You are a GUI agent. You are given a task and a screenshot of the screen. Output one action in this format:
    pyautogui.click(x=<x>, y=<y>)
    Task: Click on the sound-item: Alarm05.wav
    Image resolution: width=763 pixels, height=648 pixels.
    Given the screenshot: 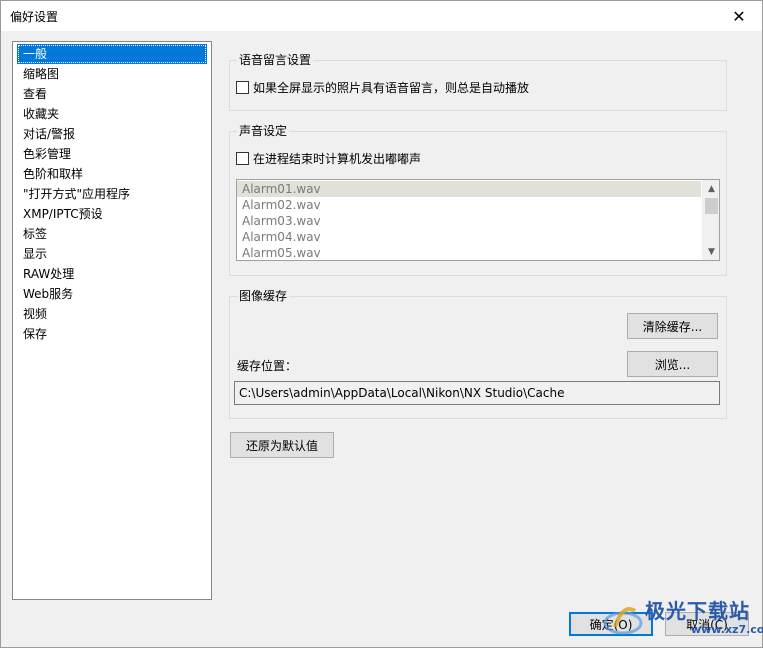 What is the action you would take?
    pyautogui.click(x=469, y=252)
    